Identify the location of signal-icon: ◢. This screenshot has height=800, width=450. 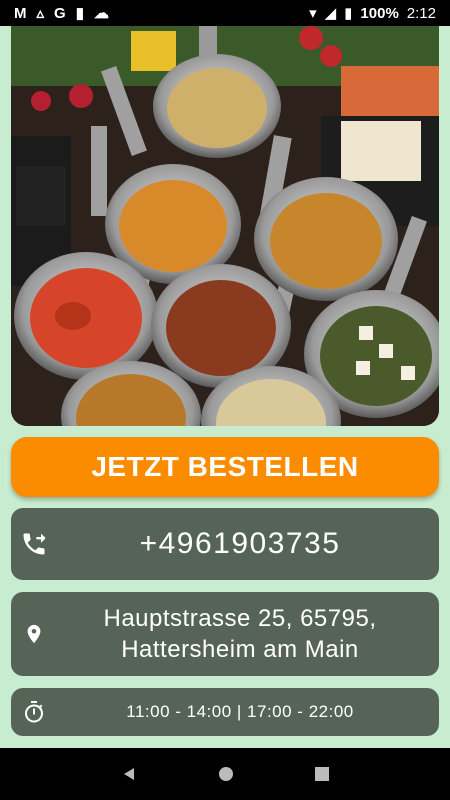
(330, 13).